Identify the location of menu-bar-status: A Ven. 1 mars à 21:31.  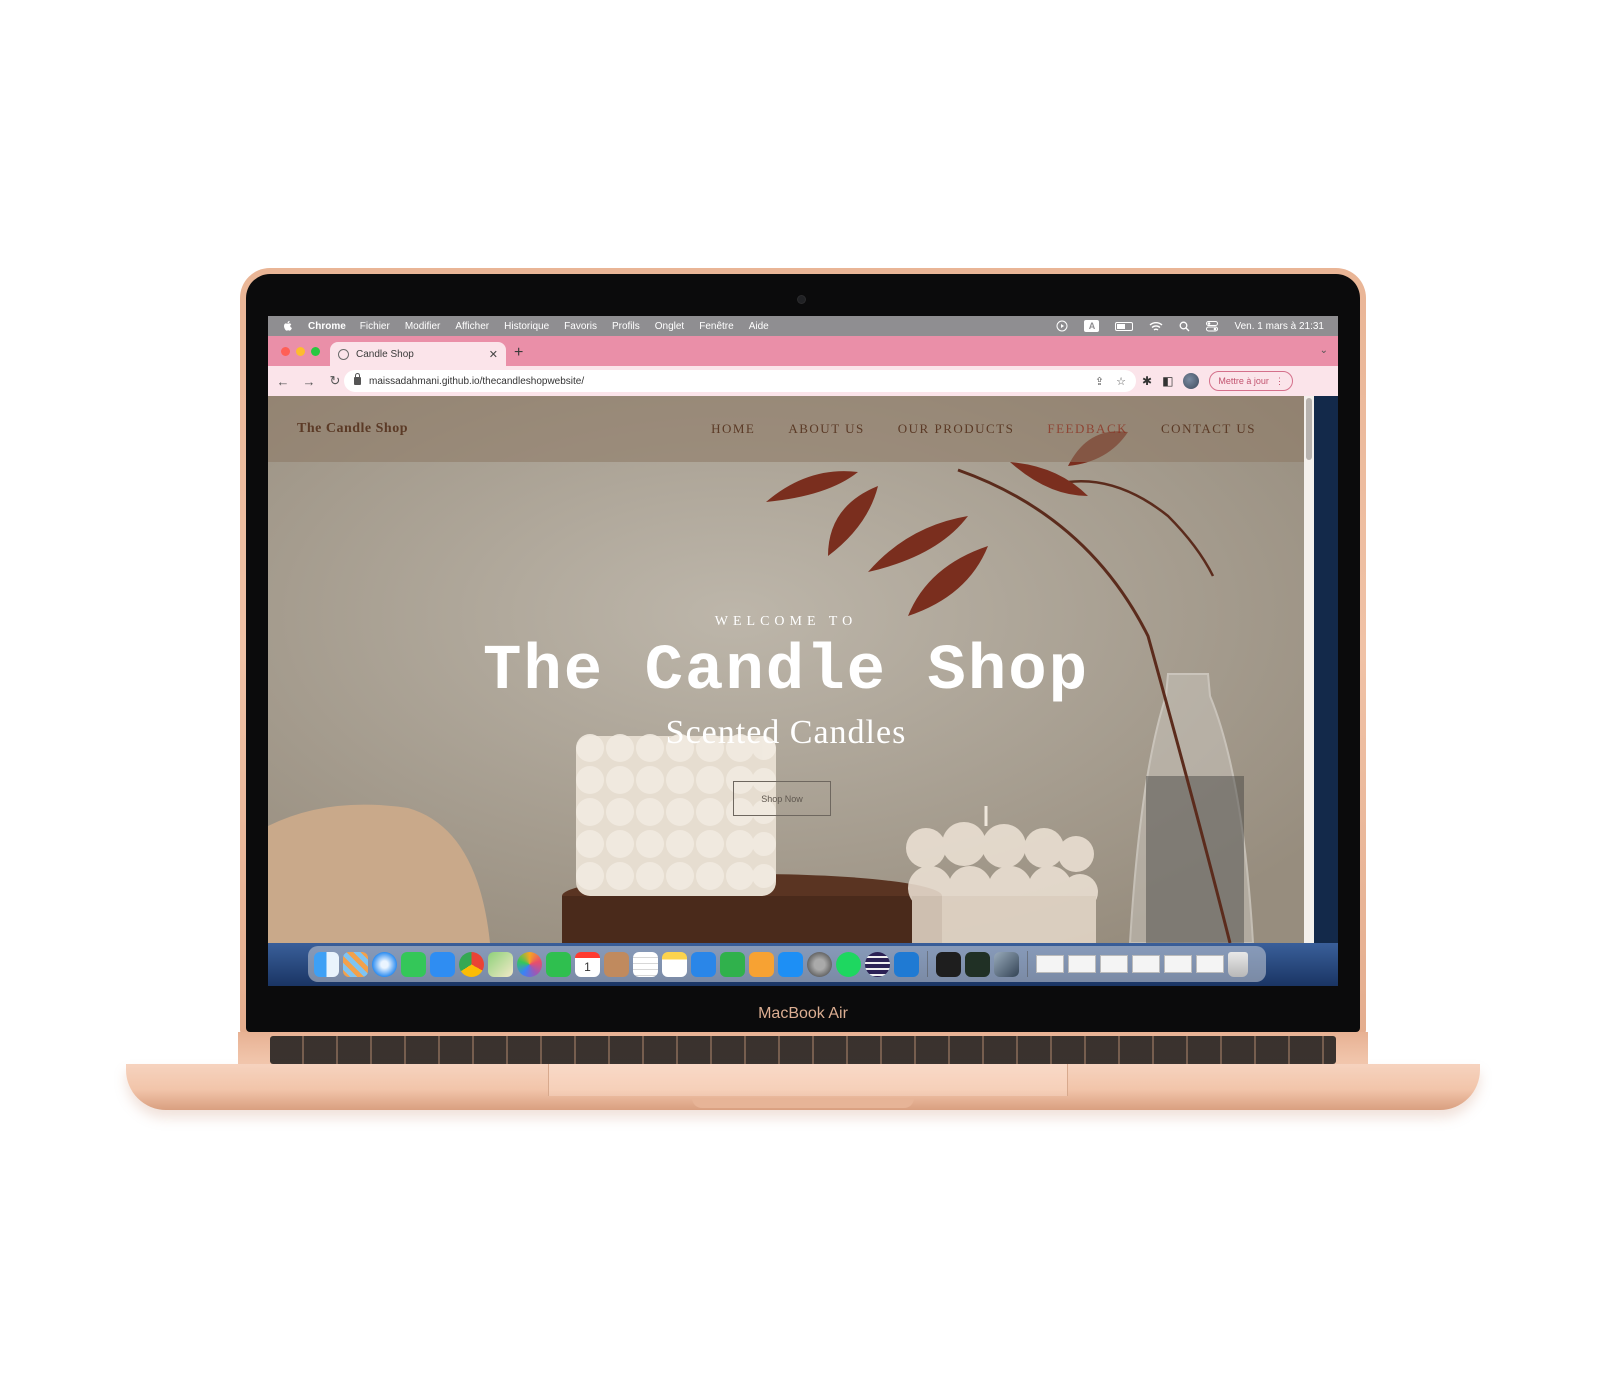
(1190, 326).